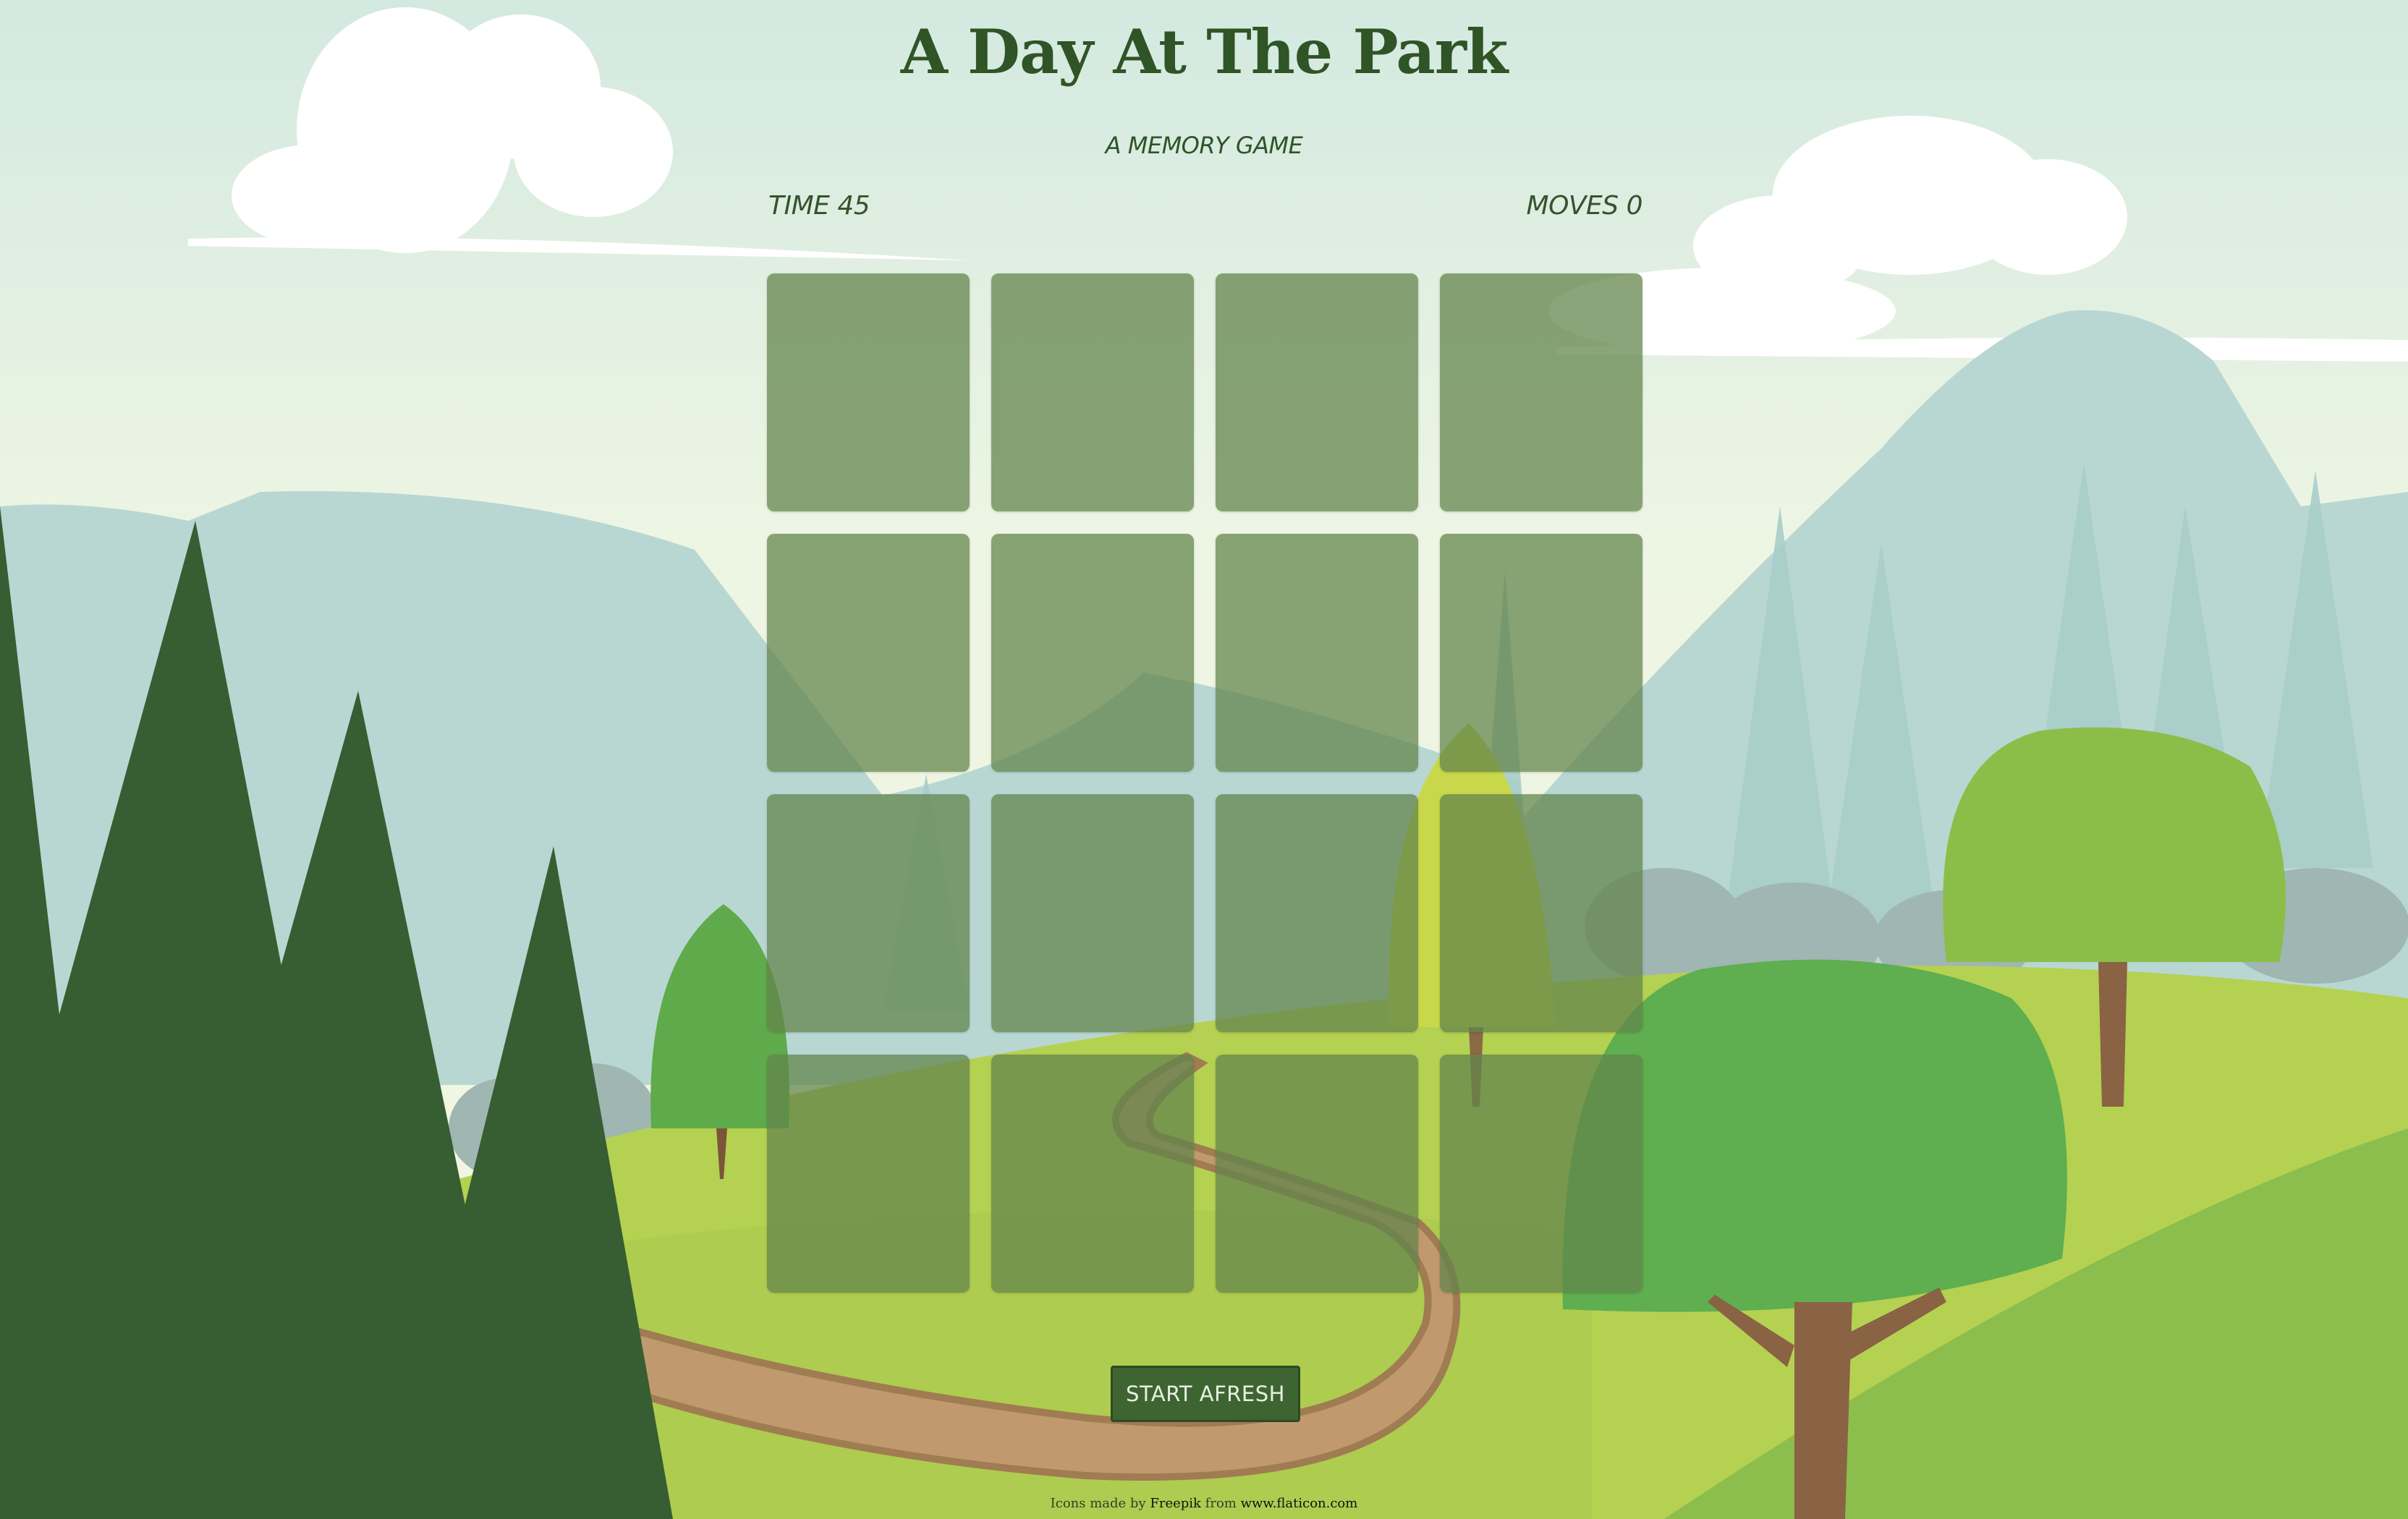  I want to click on credit-author-link: Freepik, so click(1175, 1503).